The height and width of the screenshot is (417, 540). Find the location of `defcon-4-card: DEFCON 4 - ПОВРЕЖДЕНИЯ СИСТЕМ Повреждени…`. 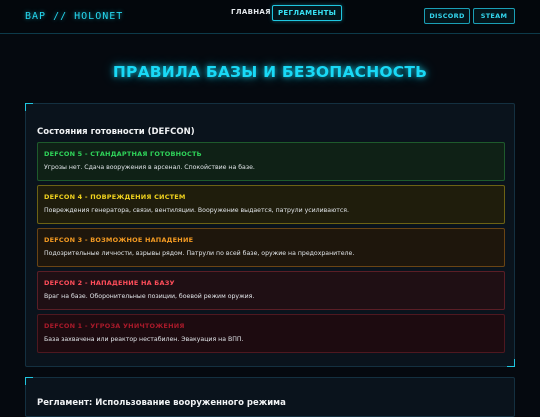

defcon-4-card: DEFCON 4 - ПОВРЕЖДЕНИЯ СИСТЕМ Повреждени… is located at coordinates (271, 204).